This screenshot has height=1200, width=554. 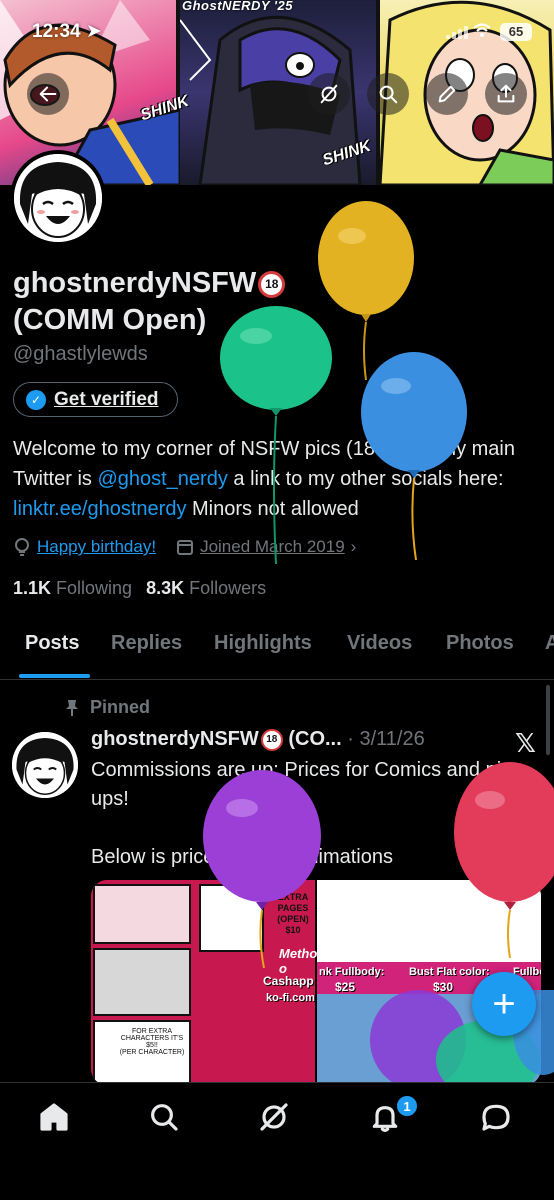 I want to click on lightbulb-icon, so click(x=22, y=547).